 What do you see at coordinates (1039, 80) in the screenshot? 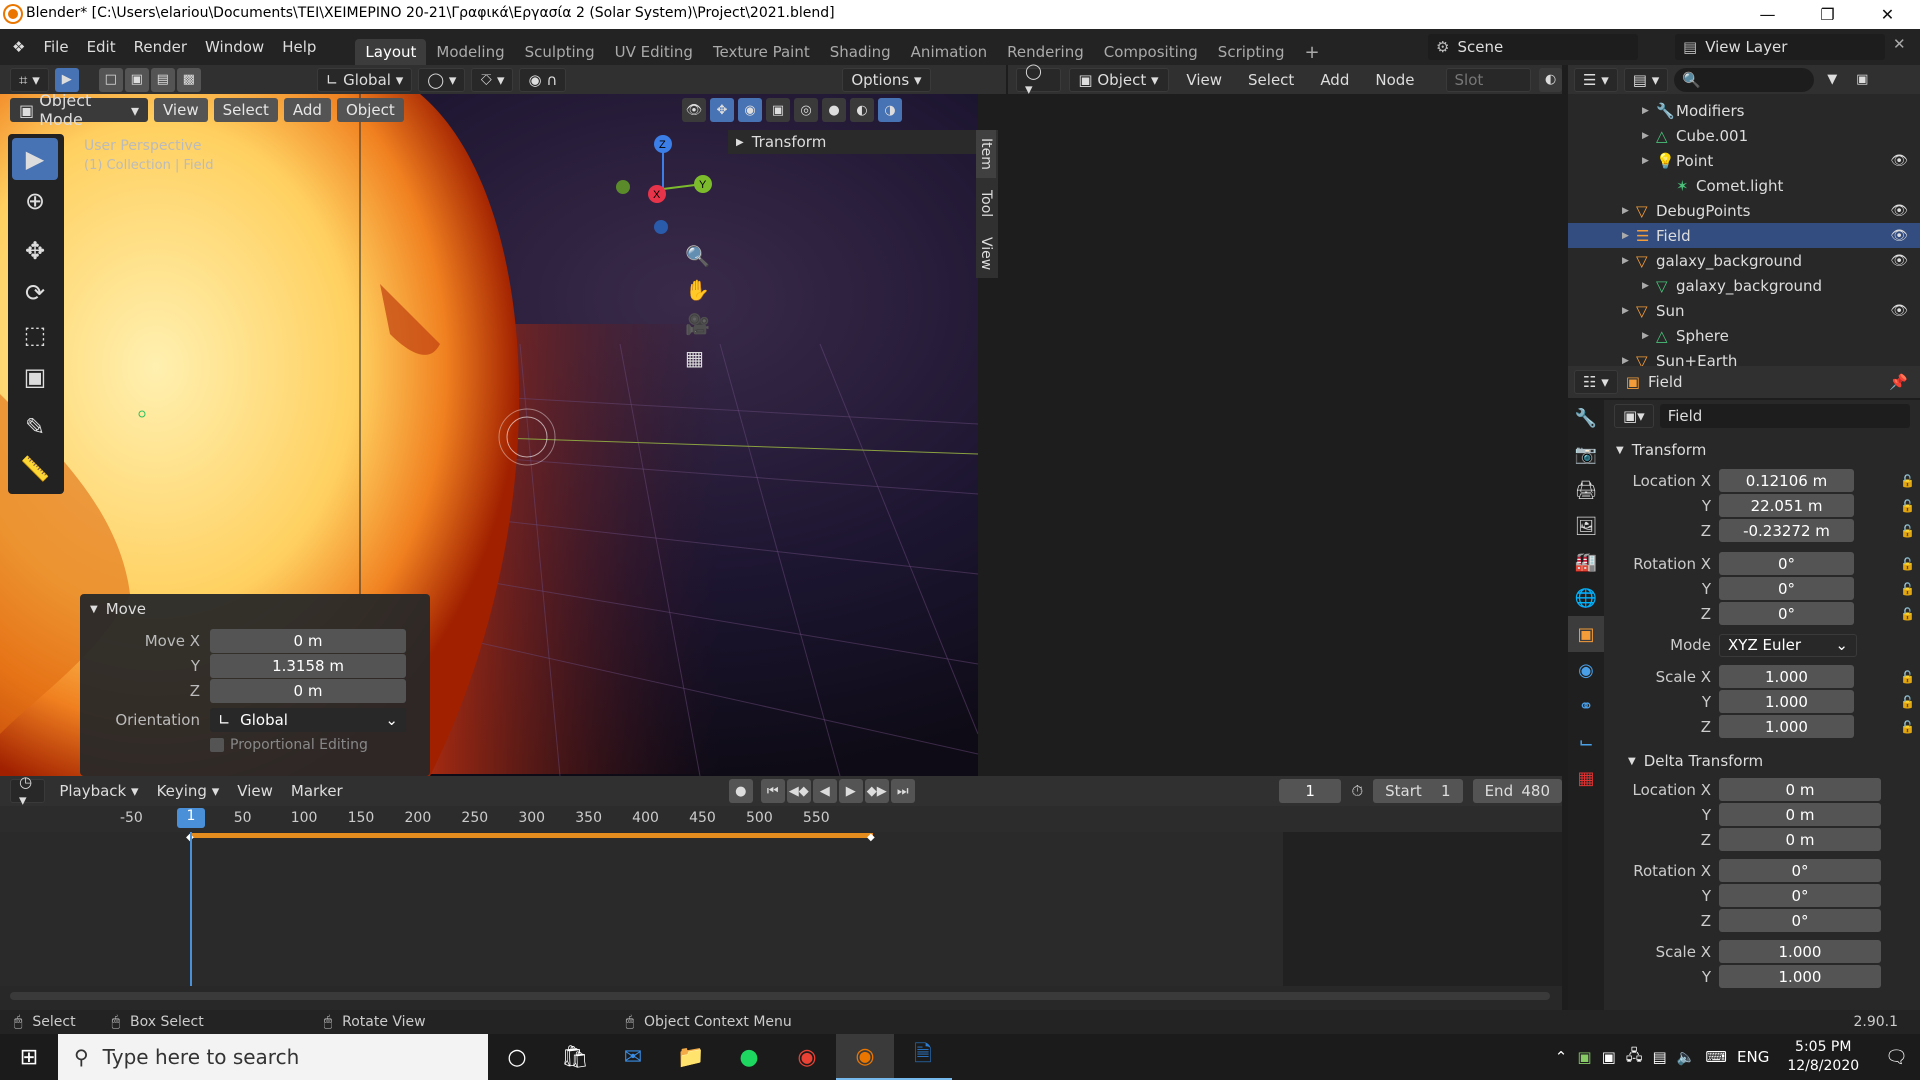
I see `node-editor-type-button: ◯ ▾` at bounding box center [1039, 80].